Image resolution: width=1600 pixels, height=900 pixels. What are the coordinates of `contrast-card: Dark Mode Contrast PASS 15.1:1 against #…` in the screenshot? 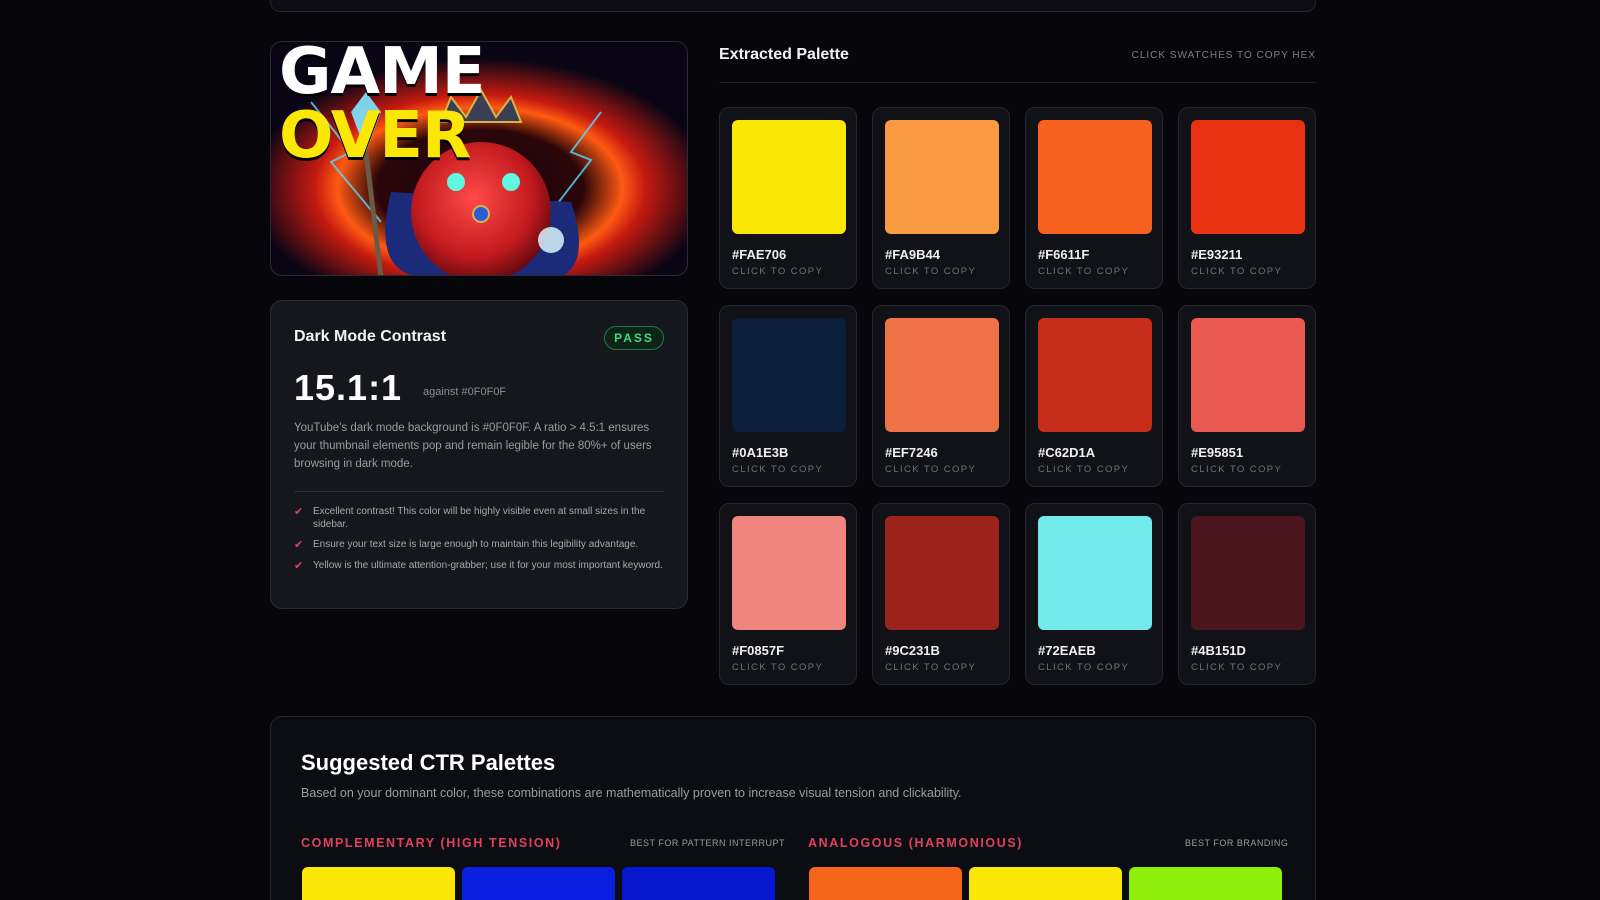 It's located at (479, 454).